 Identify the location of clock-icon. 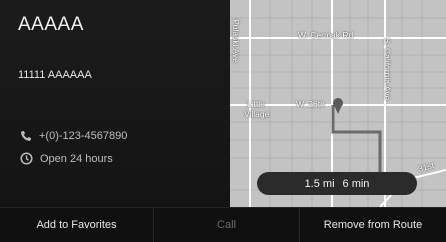
(26, 158).